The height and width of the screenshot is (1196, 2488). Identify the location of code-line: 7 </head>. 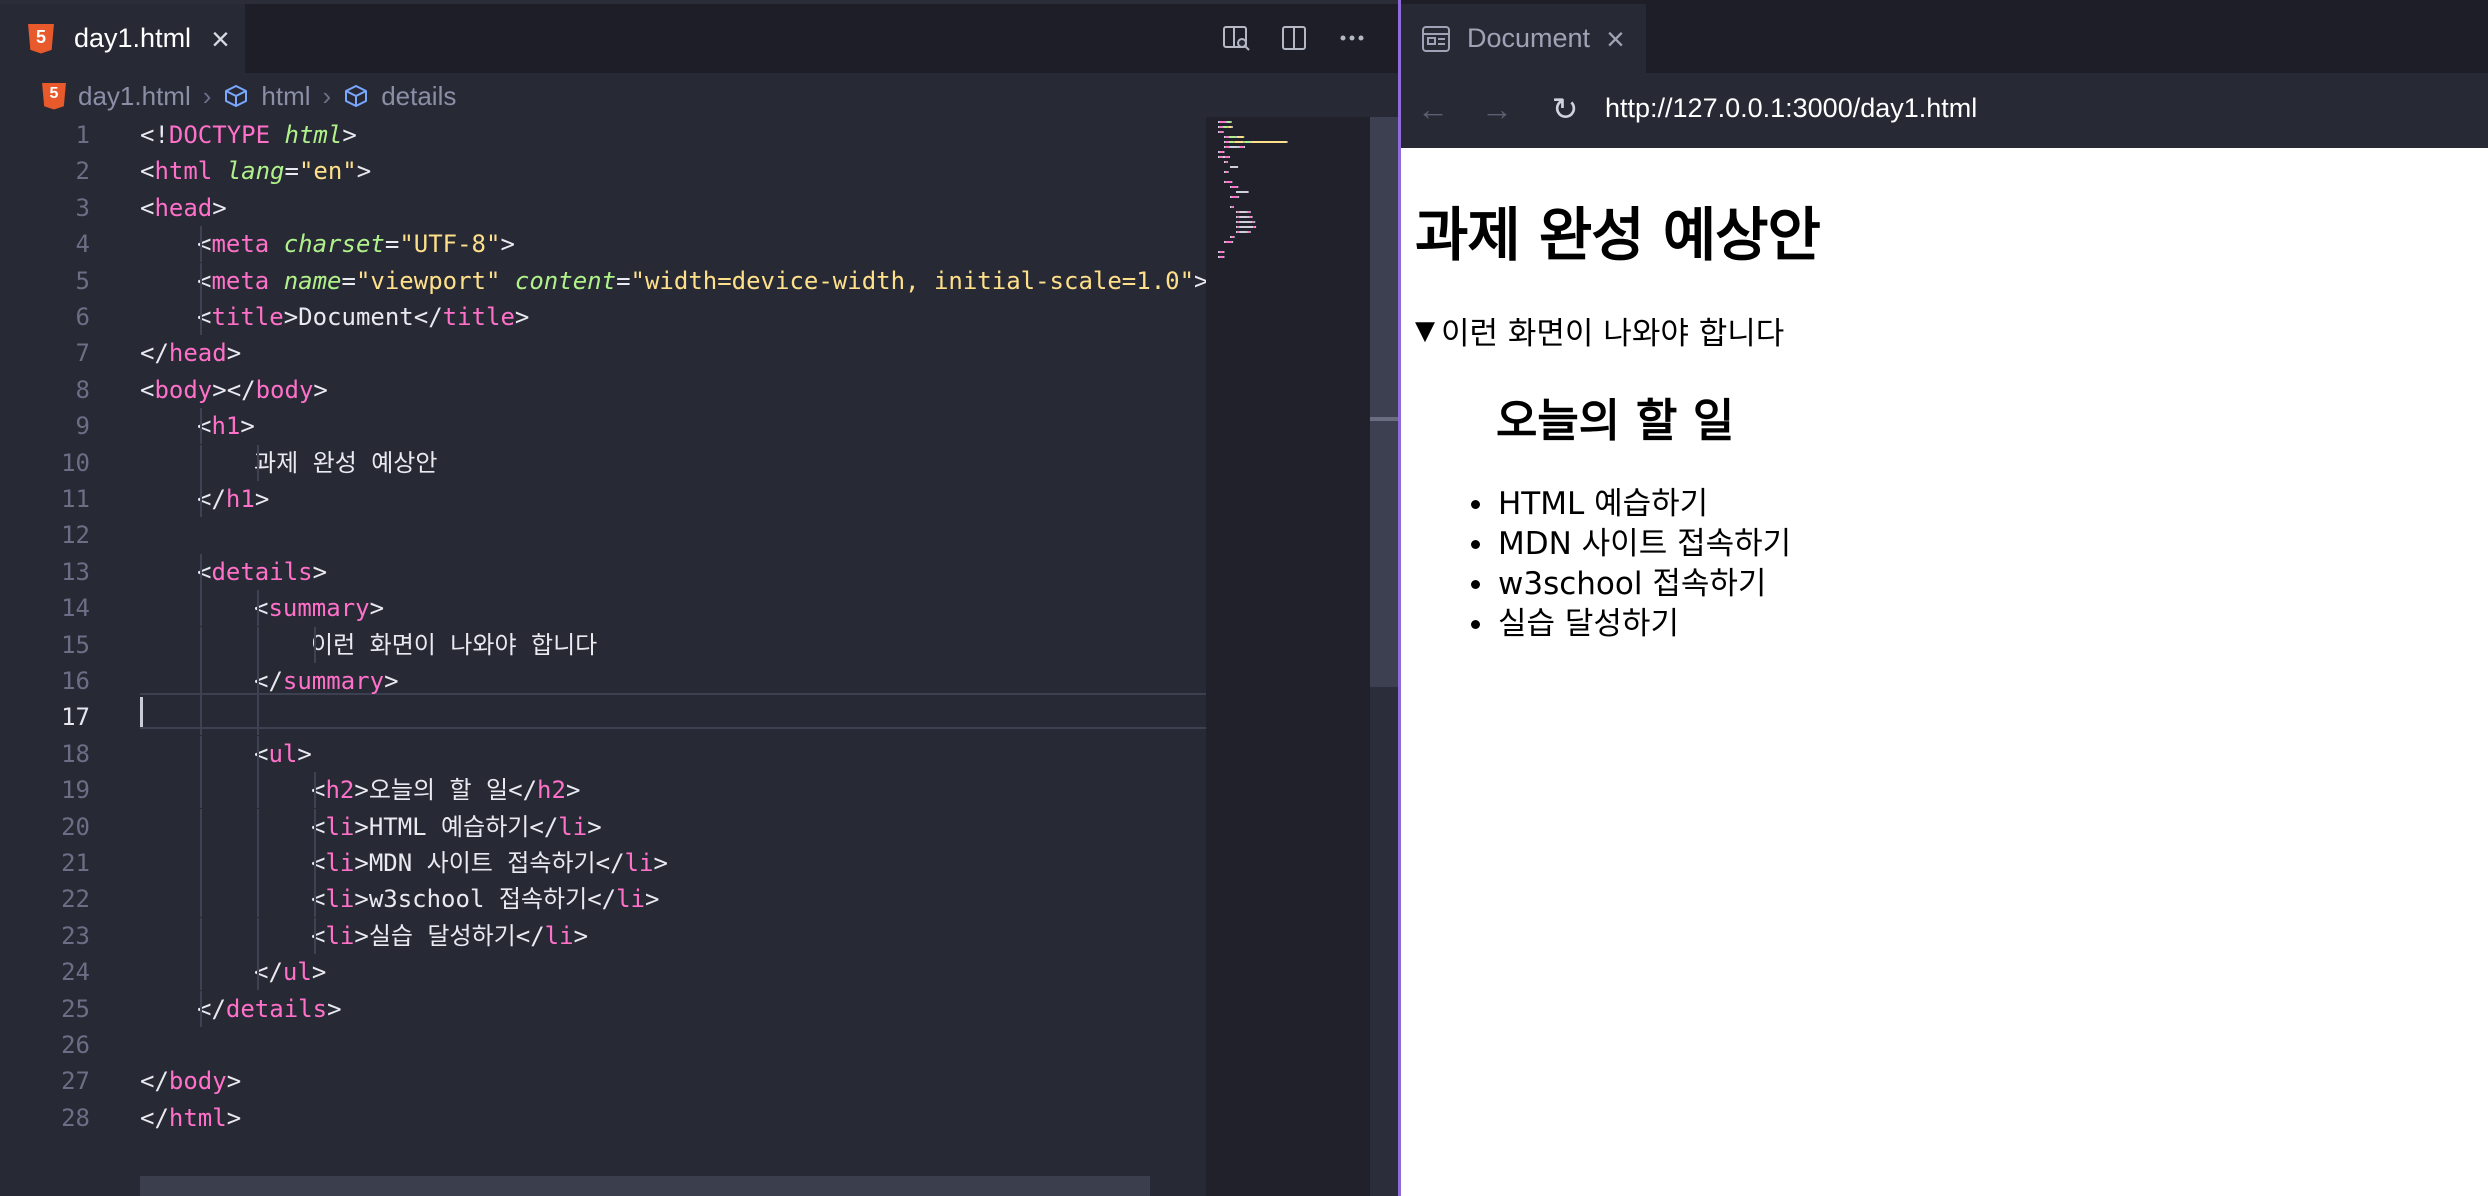
(605, 353).